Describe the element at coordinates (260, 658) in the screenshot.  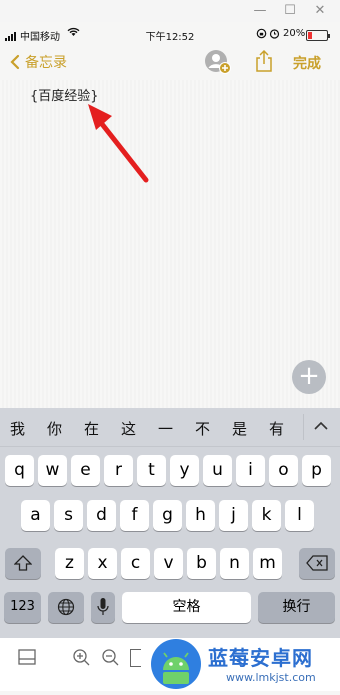
I see `watermark-brand: 蓝莓安卓网` at that location.